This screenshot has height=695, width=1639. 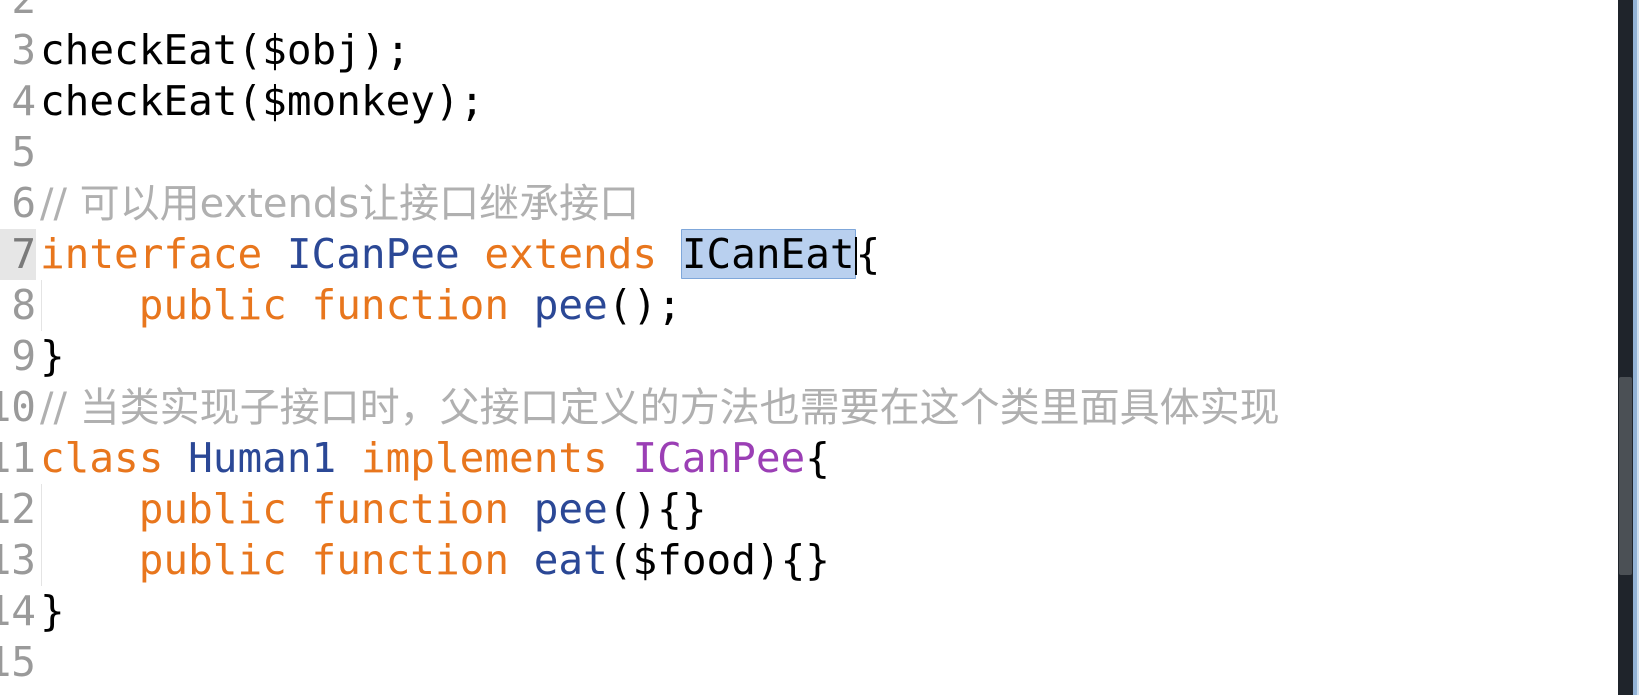 What do you see at coordinates (18, 662) in the screenshot?
I see `line-number: 15` at bounding box center [18, 662].